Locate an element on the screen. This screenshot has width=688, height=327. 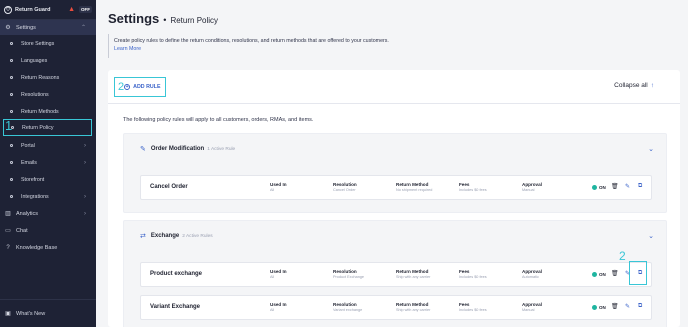
sidebar-item-storefront: Storefront is located at coordinates (48, 179).